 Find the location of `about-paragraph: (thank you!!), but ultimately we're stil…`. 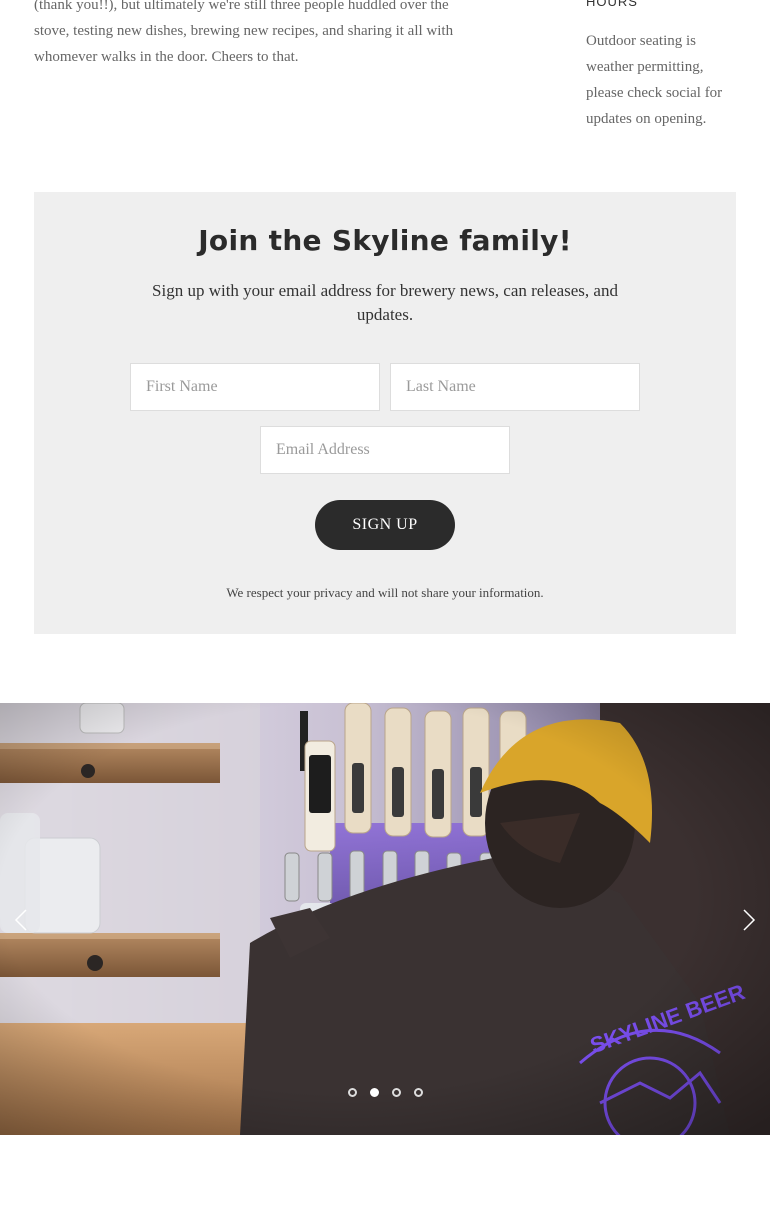

about-paragraph: (thank you!!), but ultimately we're stil… is located at coordinates (244, 32).